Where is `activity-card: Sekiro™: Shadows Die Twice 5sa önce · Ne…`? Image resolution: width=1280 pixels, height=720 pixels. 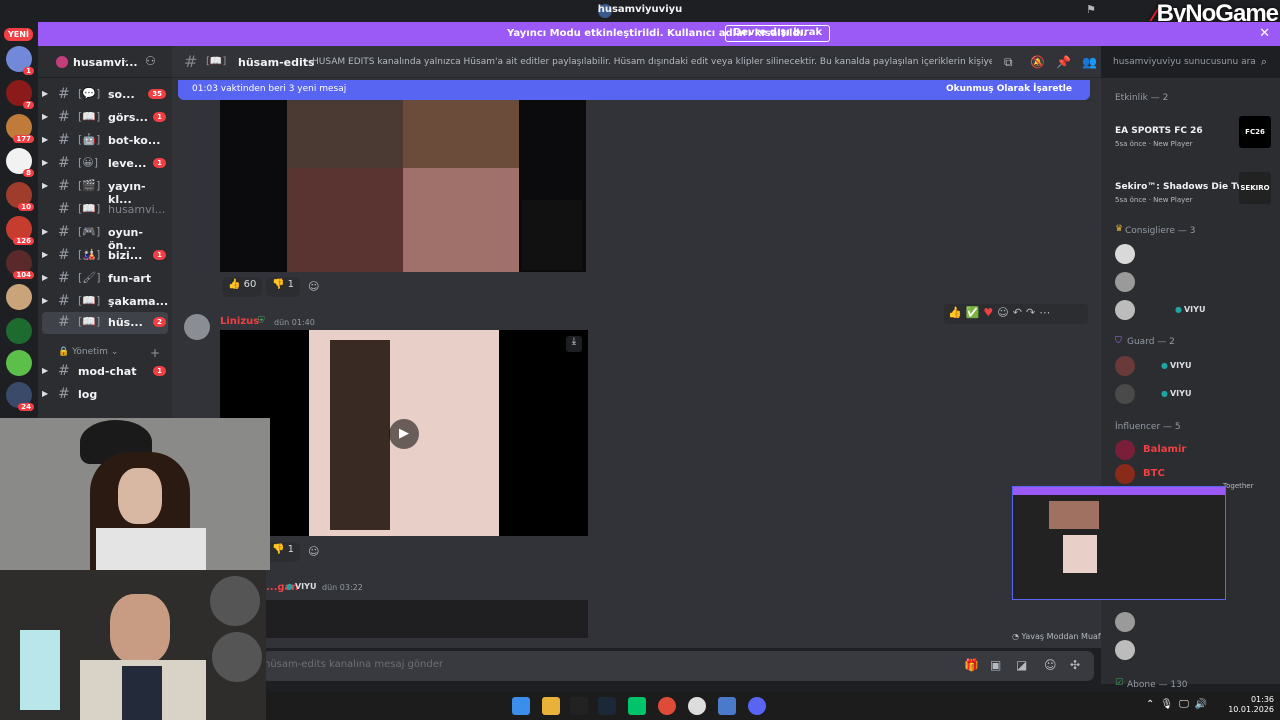
activity-card: Sekiro™: Shadows Die Twice 5sa önce · Ne… is located at coordinates (1191, 196).